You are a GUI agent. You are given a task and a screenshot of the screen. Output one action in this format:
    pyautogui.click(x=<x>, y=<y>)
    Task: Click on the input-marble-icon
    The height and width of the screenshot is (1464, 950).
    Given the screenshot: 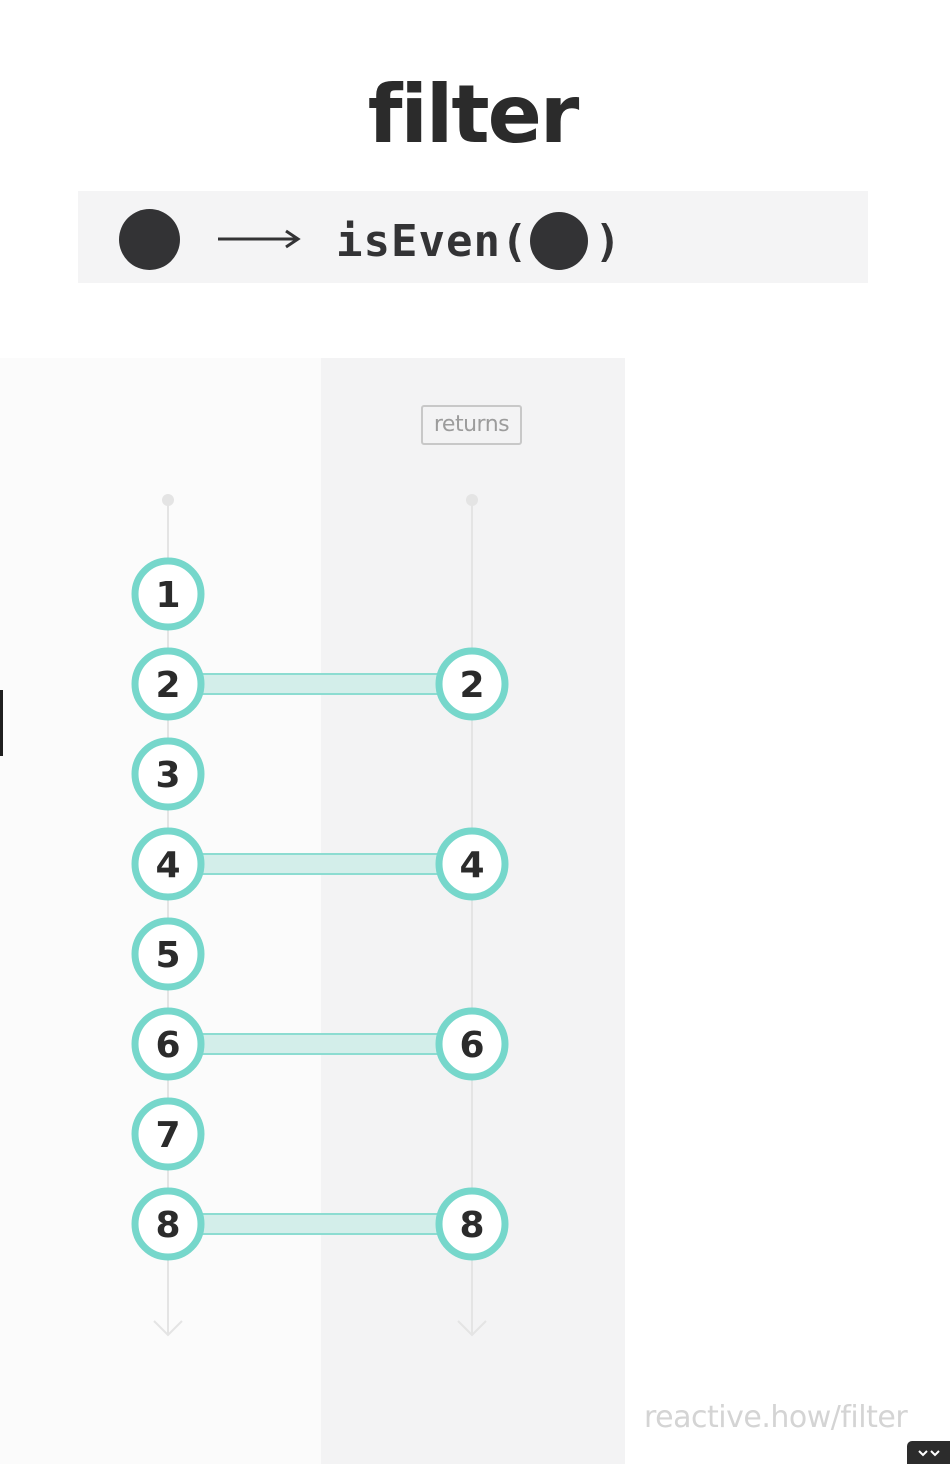 What is the action you would take?
    pyautogui.click(x=149, y=239)
    